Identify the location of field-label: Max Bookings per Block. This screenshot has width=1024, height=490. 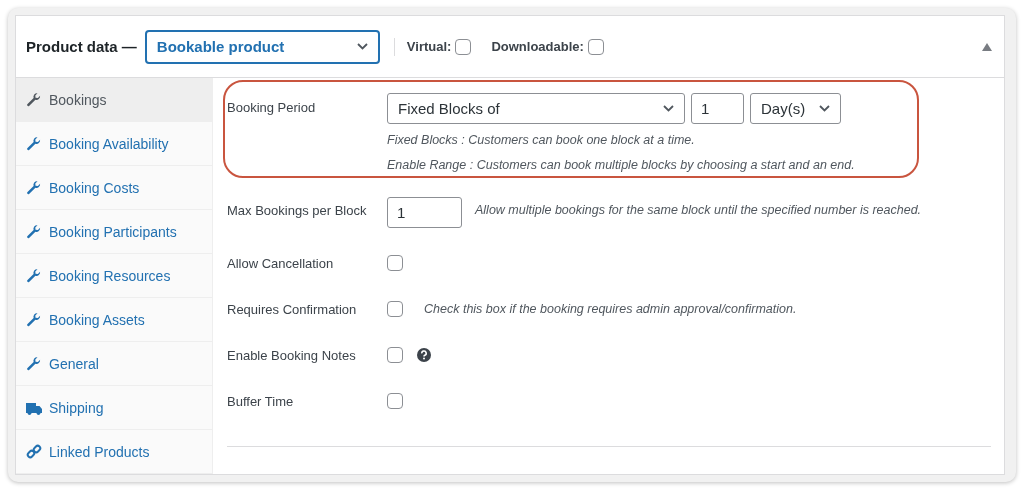
(297, 210).